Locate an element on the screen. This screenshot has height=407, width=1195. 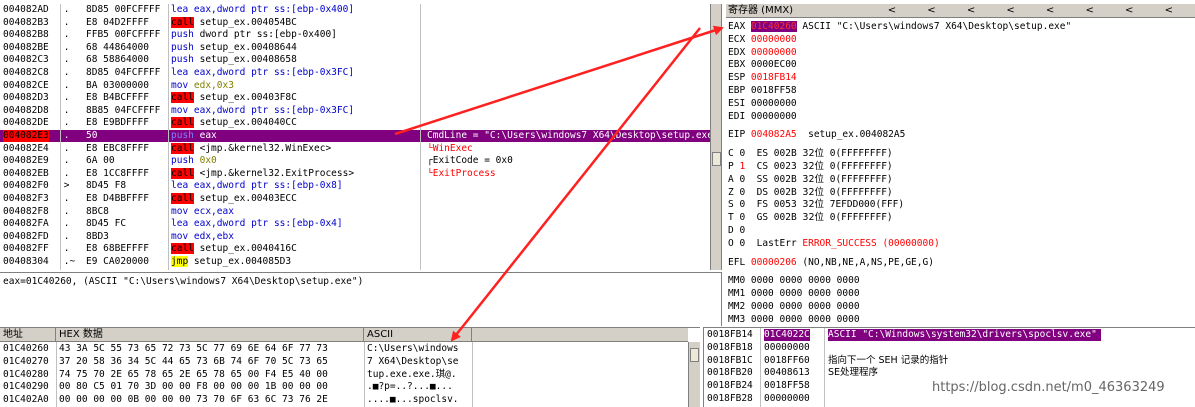
disasm-operand: eax,dword ptr ss:[ebp-0x8] is located at coordinates (265, 186).